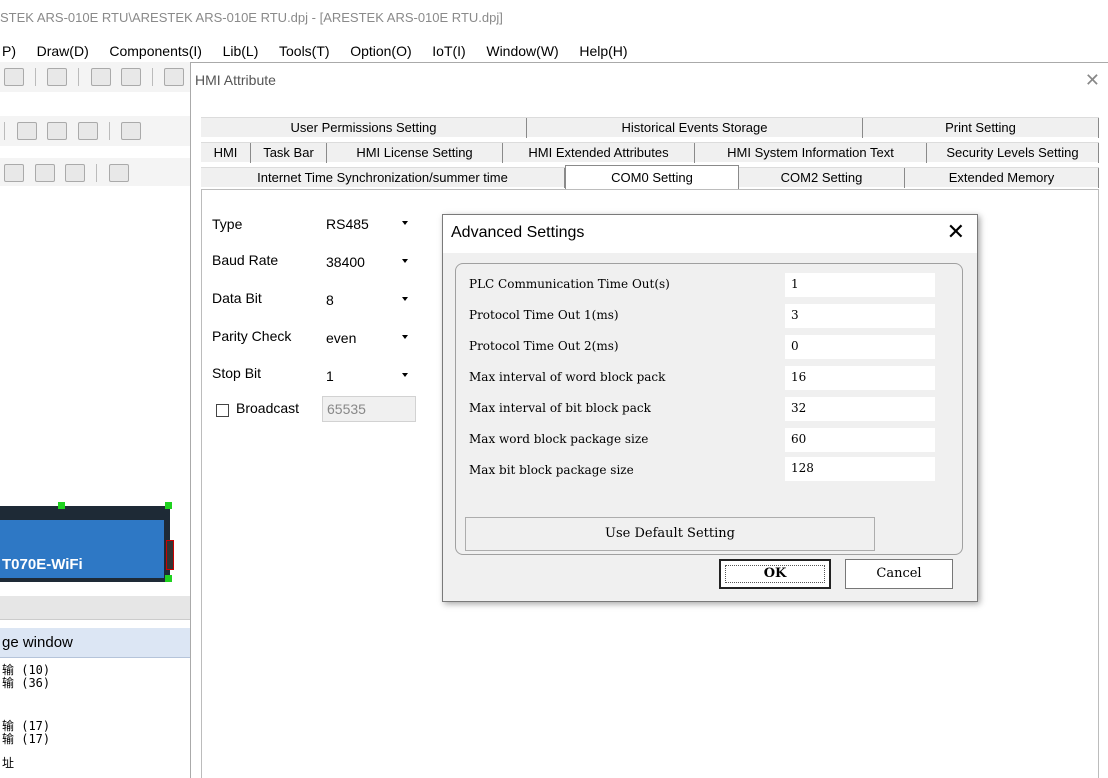 Image resolution: width=1108 pixels, height=778 pixels. Describe the element at coordinates (369, 375) in the screenshot. I see `stop-bit-select: 1` at that location.